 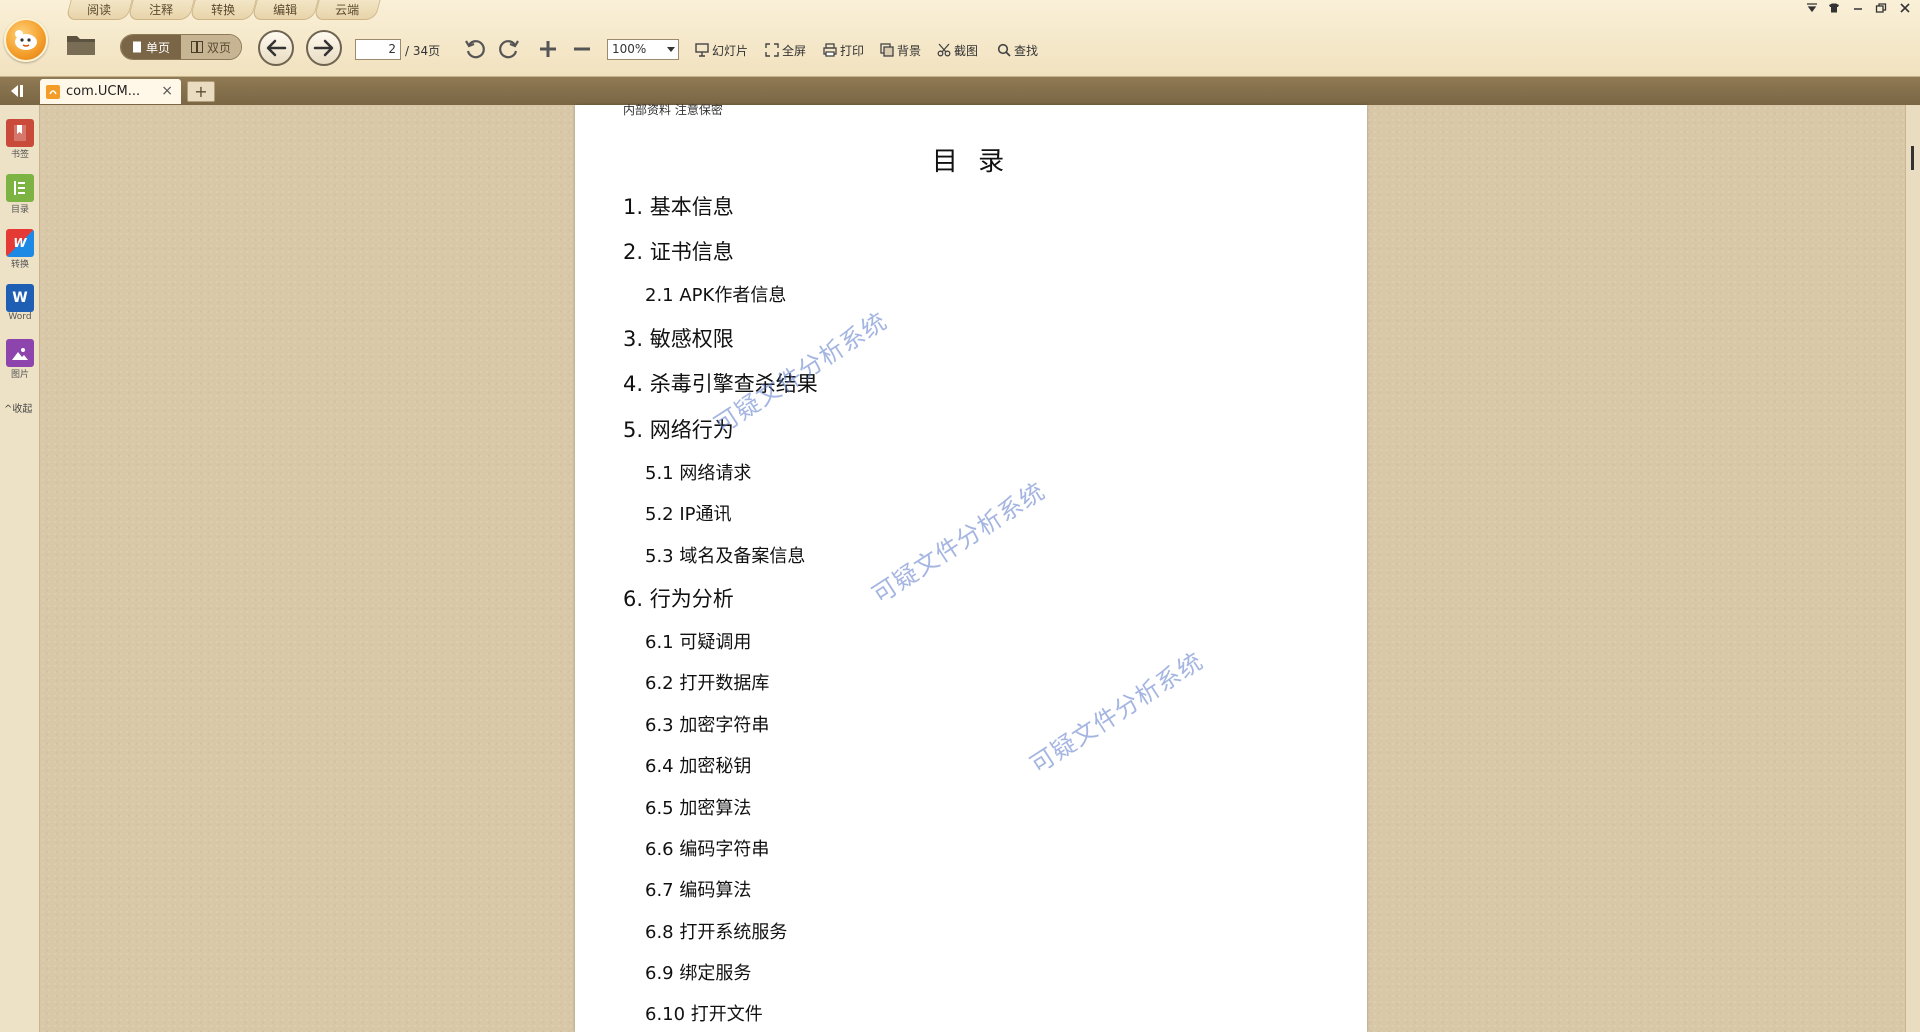 What do you see at coordinates (909, 50) in the screenshot?
I see `background-label: 背景` at bounding box center [909, 50].